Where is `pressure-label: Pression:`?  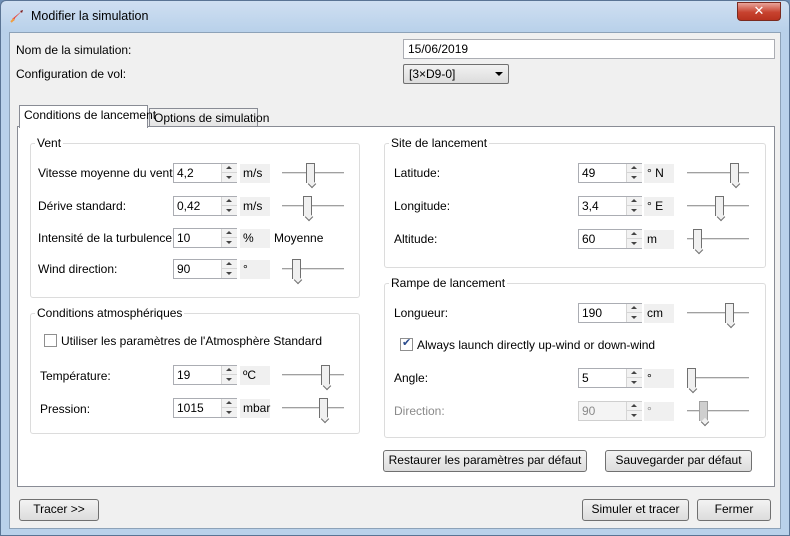
pressure-label: Pression: is located at coordinates (65, 409).